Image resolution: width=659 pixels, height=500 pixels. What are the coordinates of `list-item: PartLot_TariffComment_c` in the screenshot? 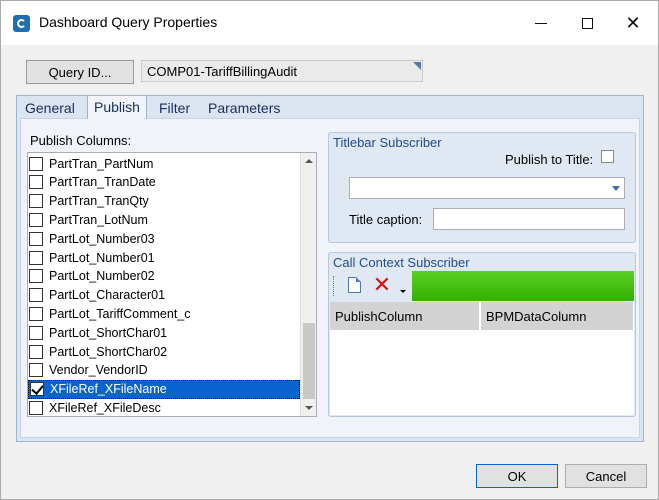 It's located at (164, 313).